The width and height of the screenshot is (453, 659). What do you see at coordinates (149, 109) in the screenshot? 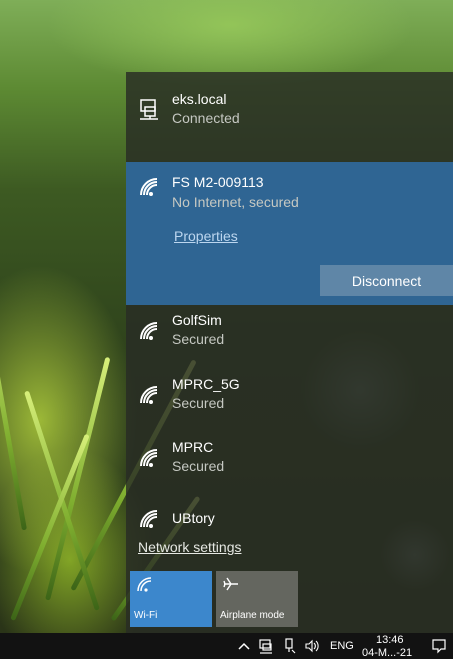
I see `ethernet-icon` at bounding box center [149, 109].